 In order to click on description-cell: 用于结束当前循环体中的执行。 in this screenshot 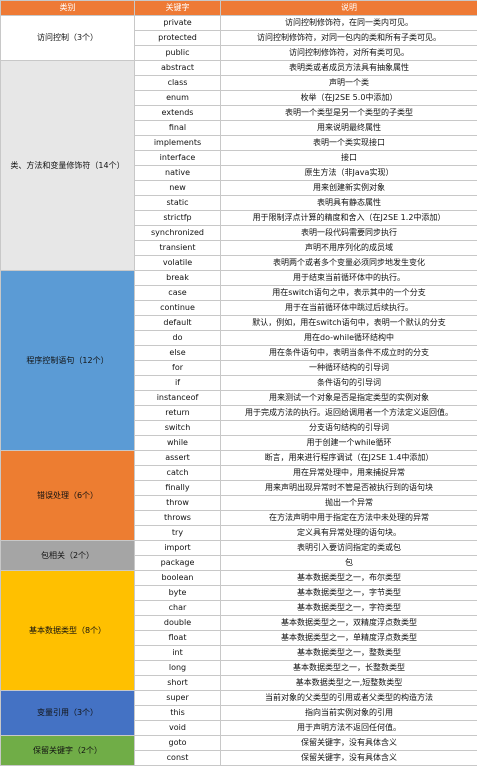, I will do `click(349, 278)`.